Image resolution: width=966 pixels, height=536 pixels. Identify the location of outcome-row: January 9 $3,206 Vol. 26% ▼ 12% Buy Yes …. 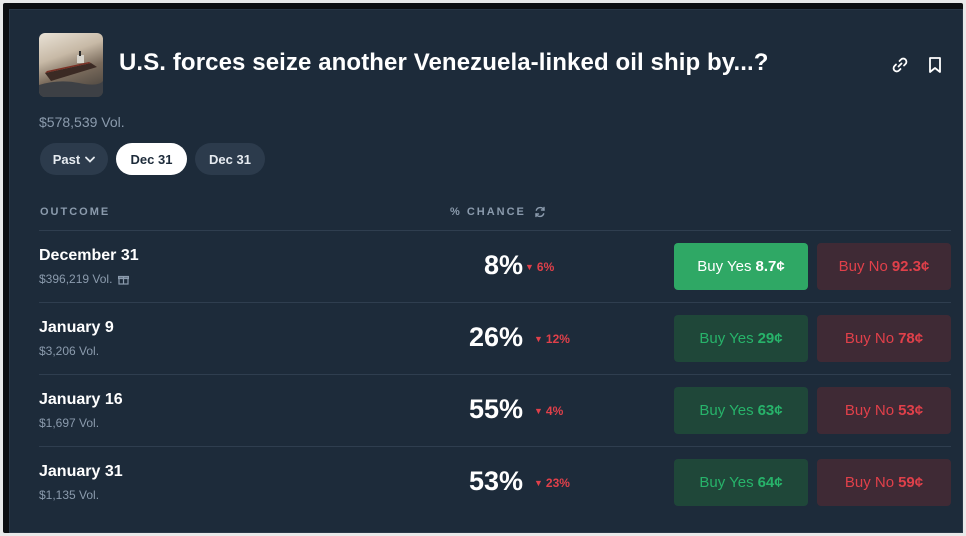
(495, 338).